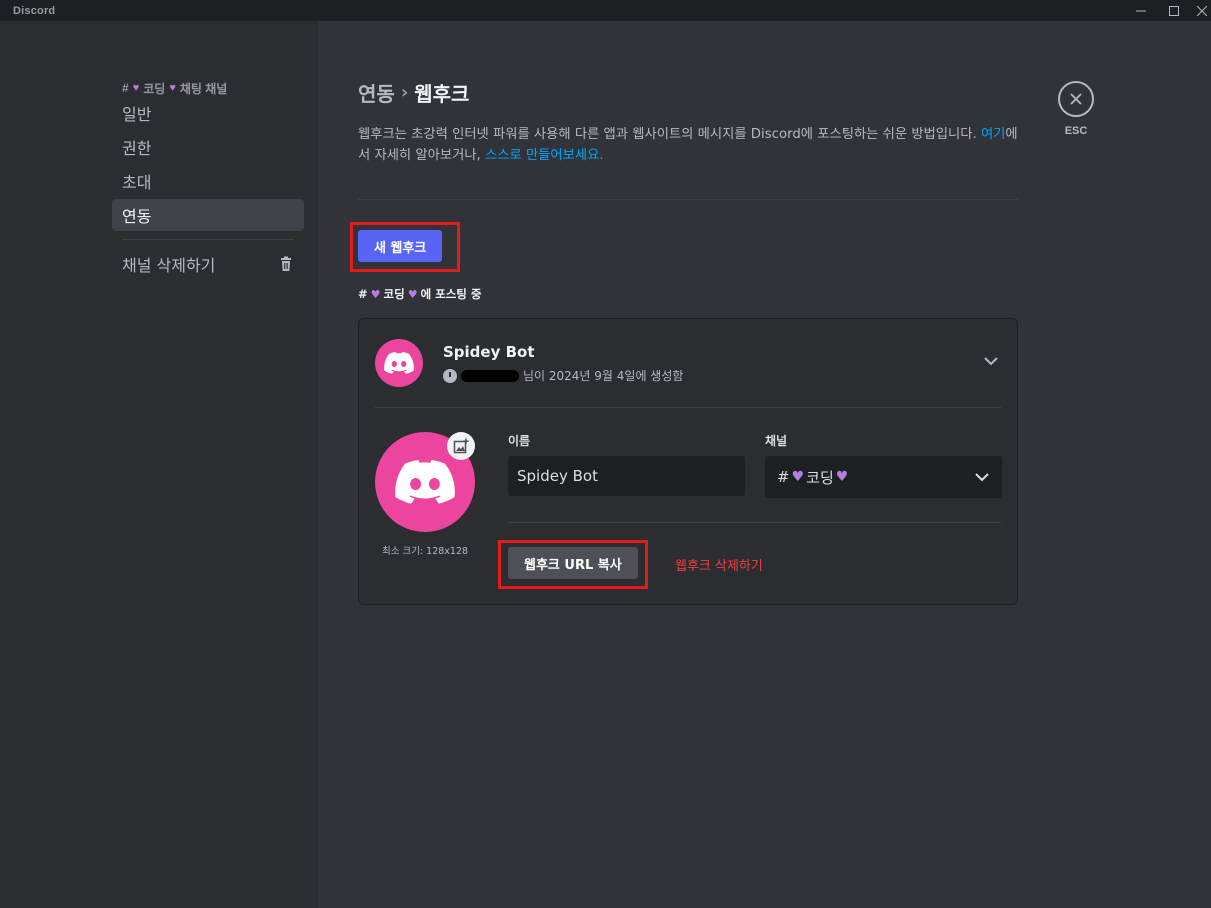 The image size is (1211, 908). Describe the element at coordinates (605, 10) in the screenshot. I see `title-bar: Discord` at that location.